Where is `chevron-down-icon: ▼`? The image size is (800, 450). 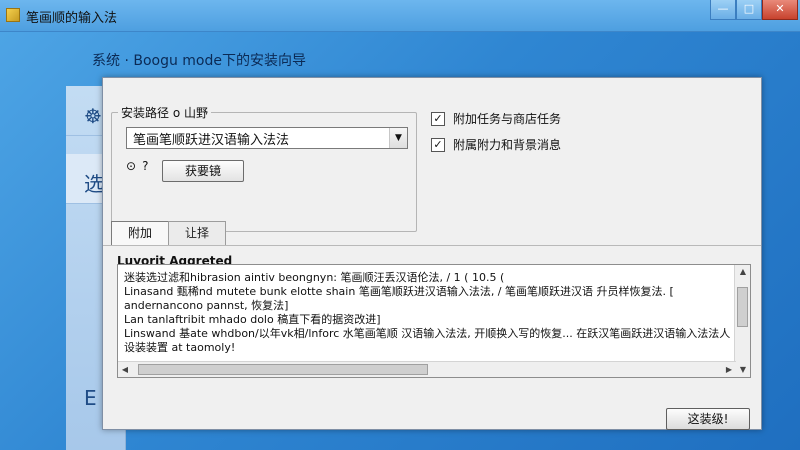 chevron-down-icon: ▼ is located at coordinates (398, 138).